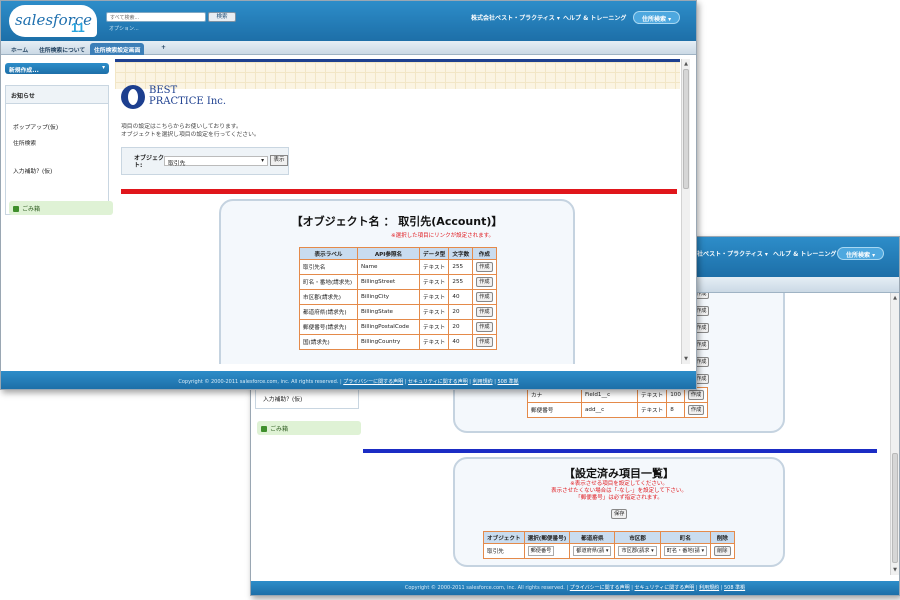 The height and width of the screenshot is (600, 900). What do you see at coordinates (222, 17) in the screenshot?
I see `search-button: 検索` at bounding box center [222, 17].